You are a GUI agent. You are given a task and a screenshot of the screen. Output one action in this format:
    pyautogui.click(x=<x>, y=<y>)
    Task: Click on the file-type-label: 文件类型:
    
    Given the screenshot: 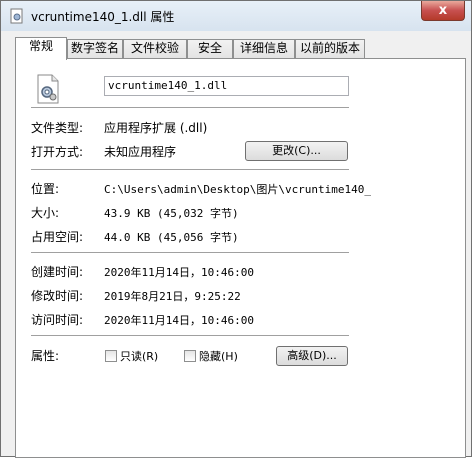 What is the action you would take?
    pyautogui.click(x=57, y=128)
    